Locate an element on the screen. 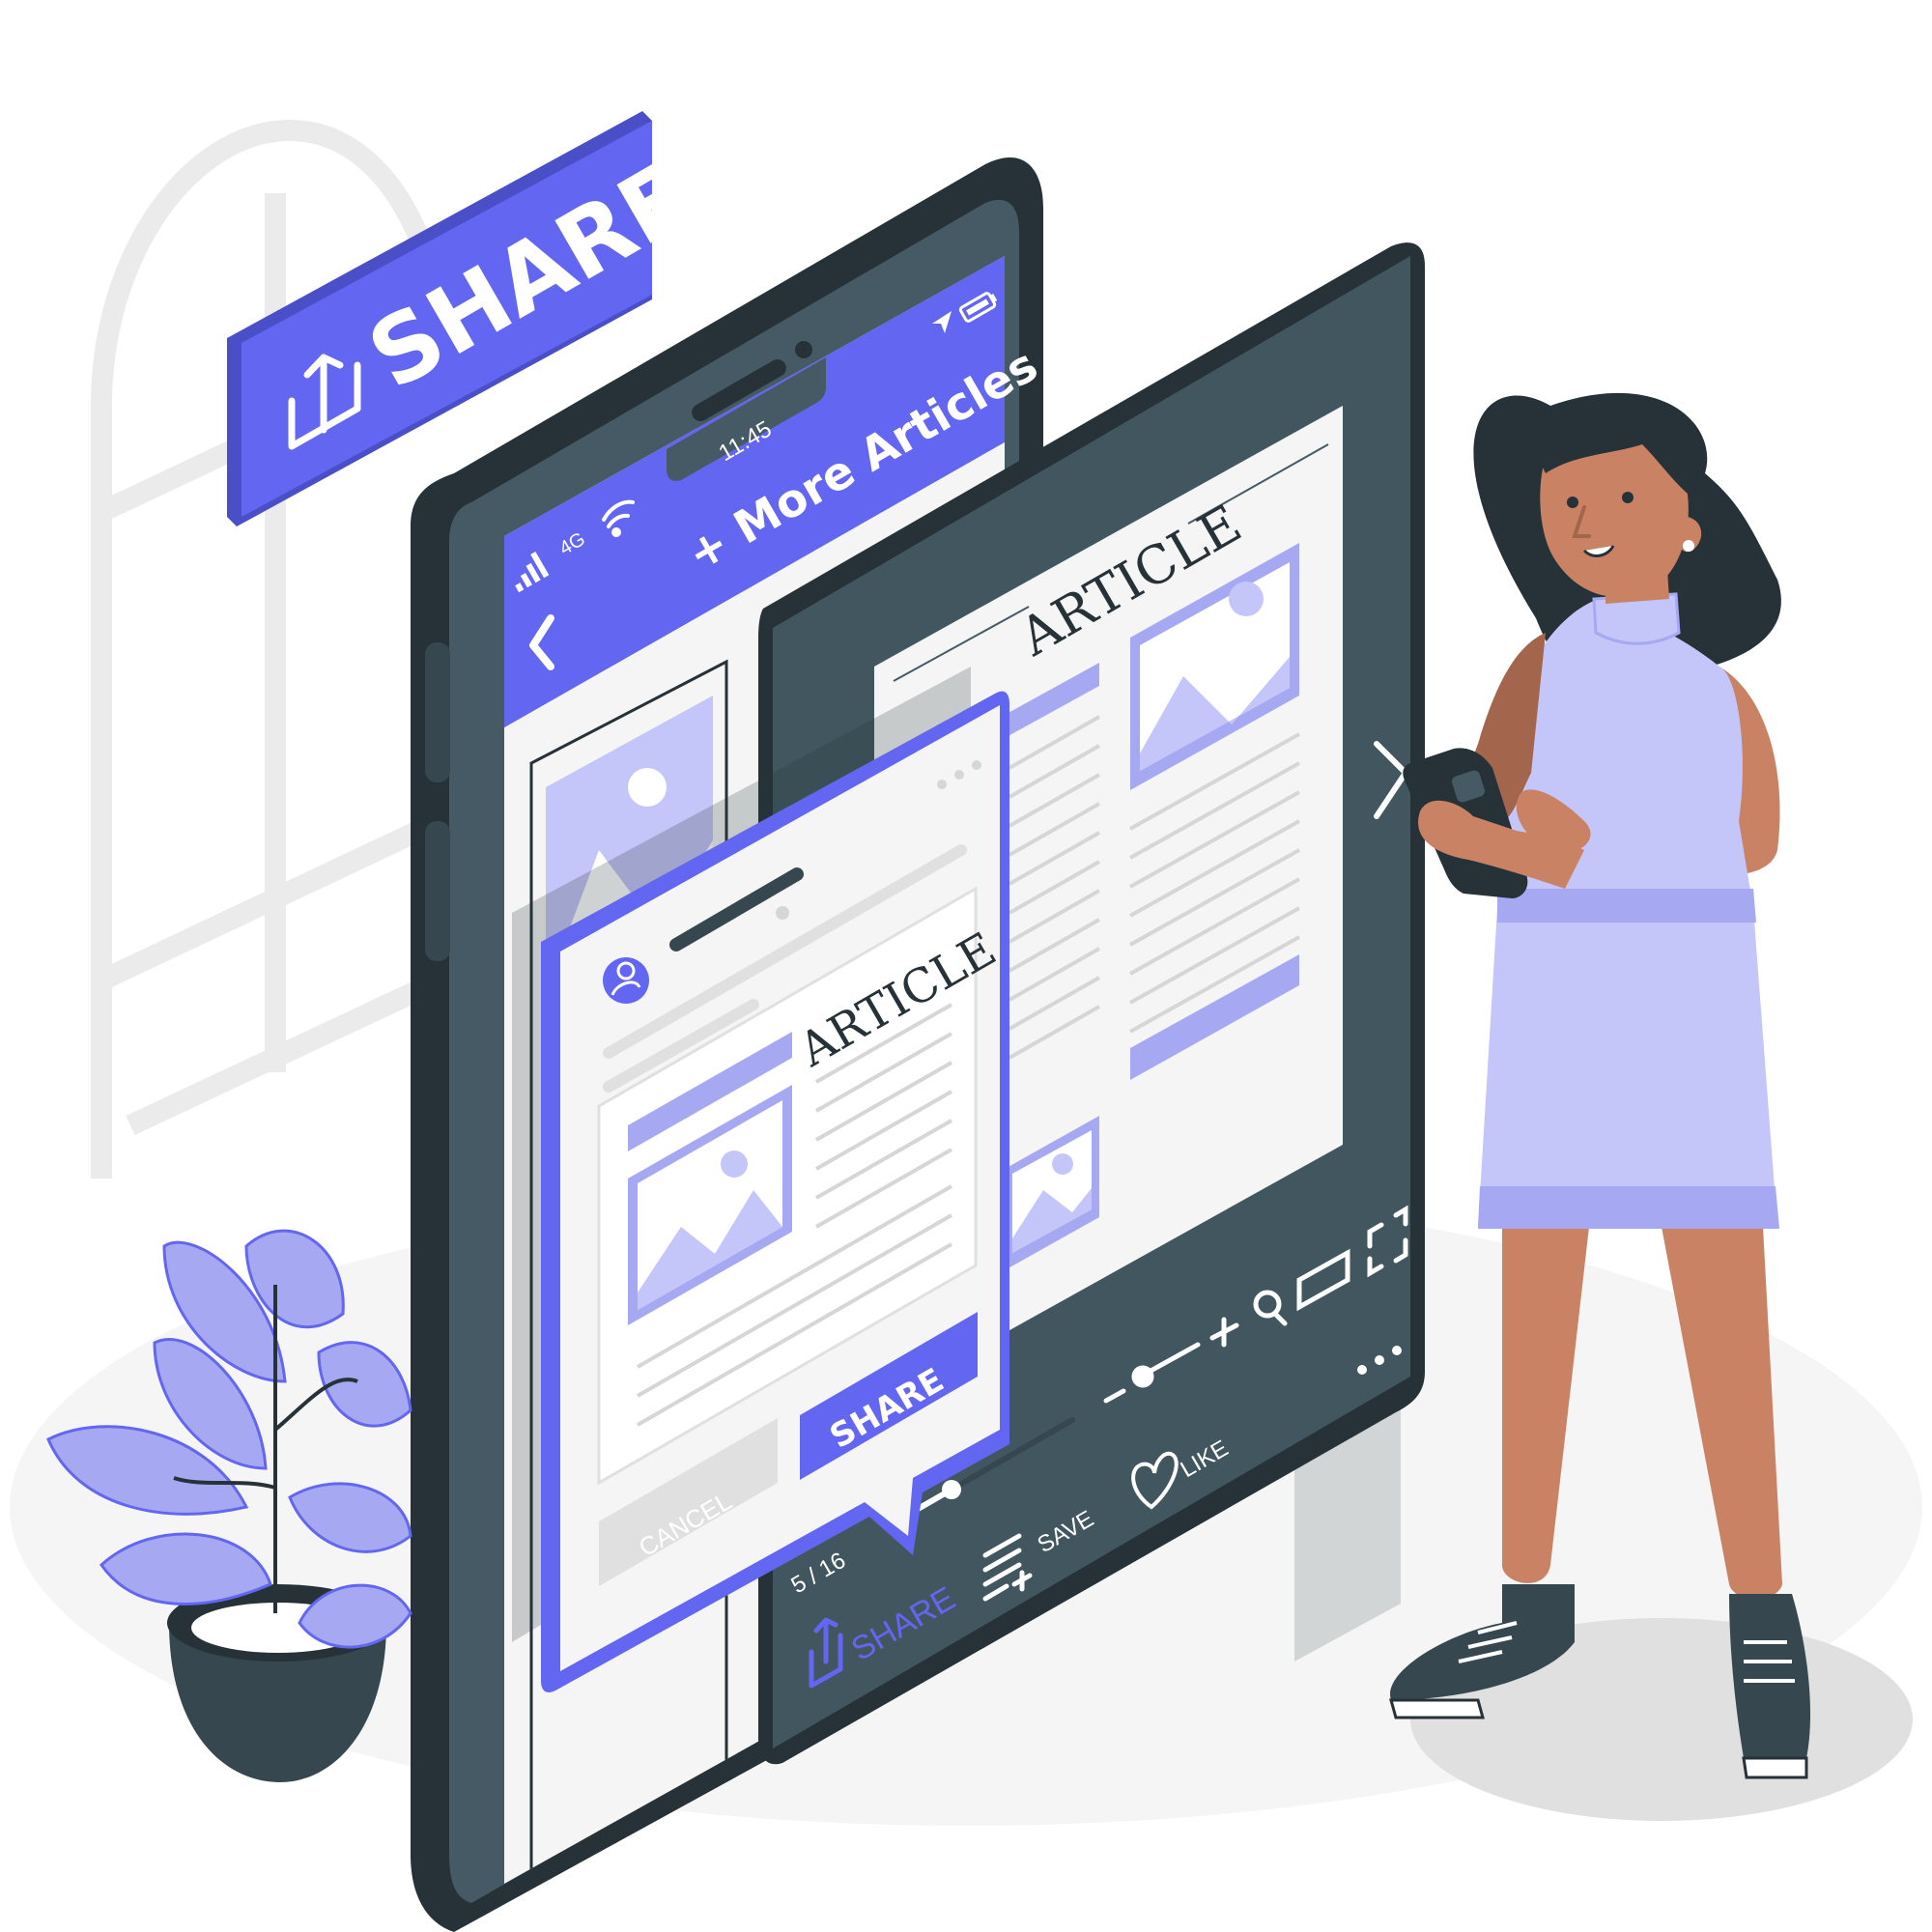 The image size is (1932, 1932). slider-knob is located at coordinates (1142, 1376).